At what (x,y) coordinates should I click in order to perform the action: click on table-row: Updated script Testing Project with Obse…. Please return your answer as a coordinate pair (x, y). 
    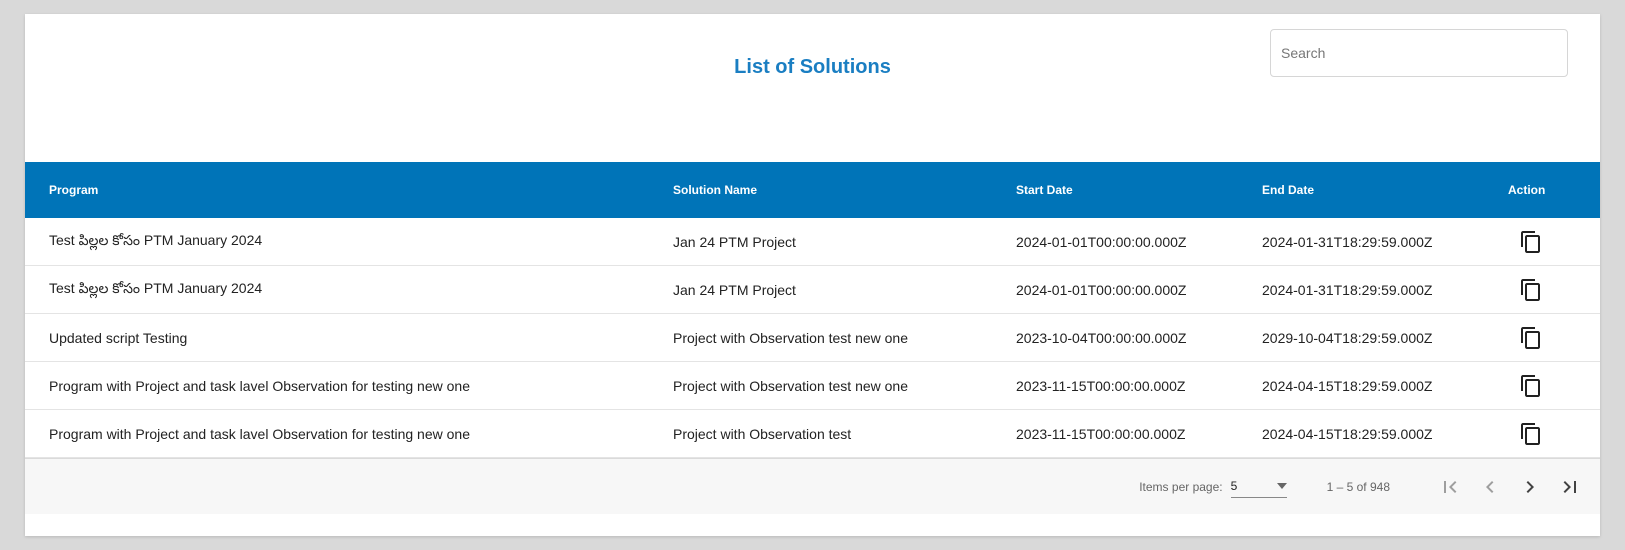
    Looking at the image, I should click on (812, 338).